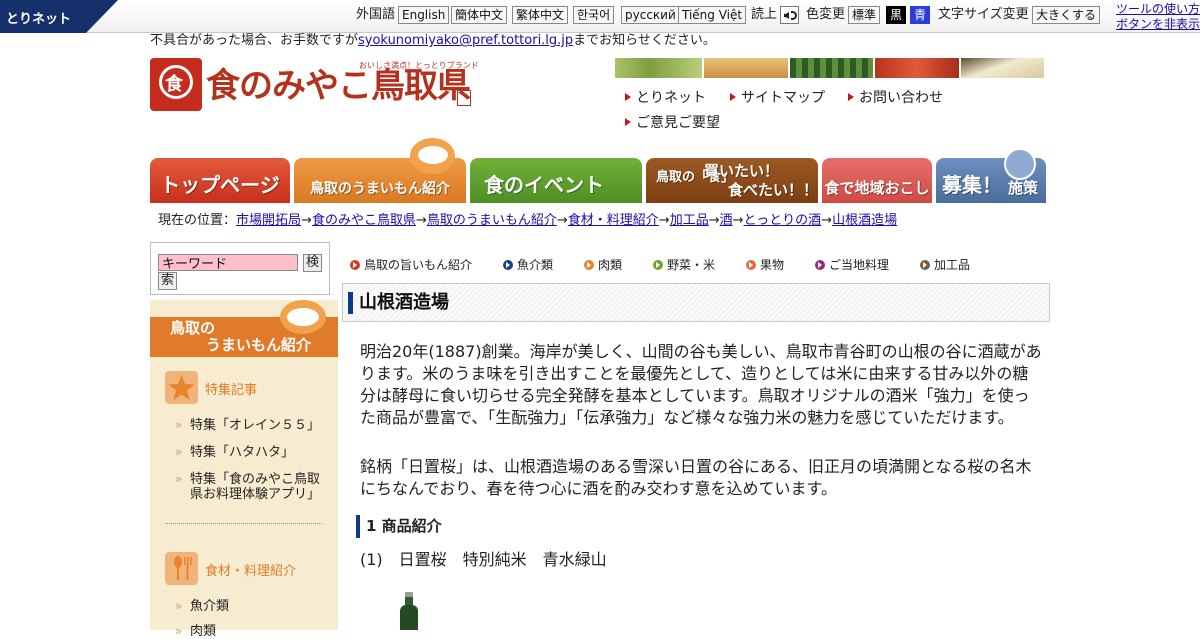  I want to click on page-title-box: 山根酒造場, so click(696, 302).